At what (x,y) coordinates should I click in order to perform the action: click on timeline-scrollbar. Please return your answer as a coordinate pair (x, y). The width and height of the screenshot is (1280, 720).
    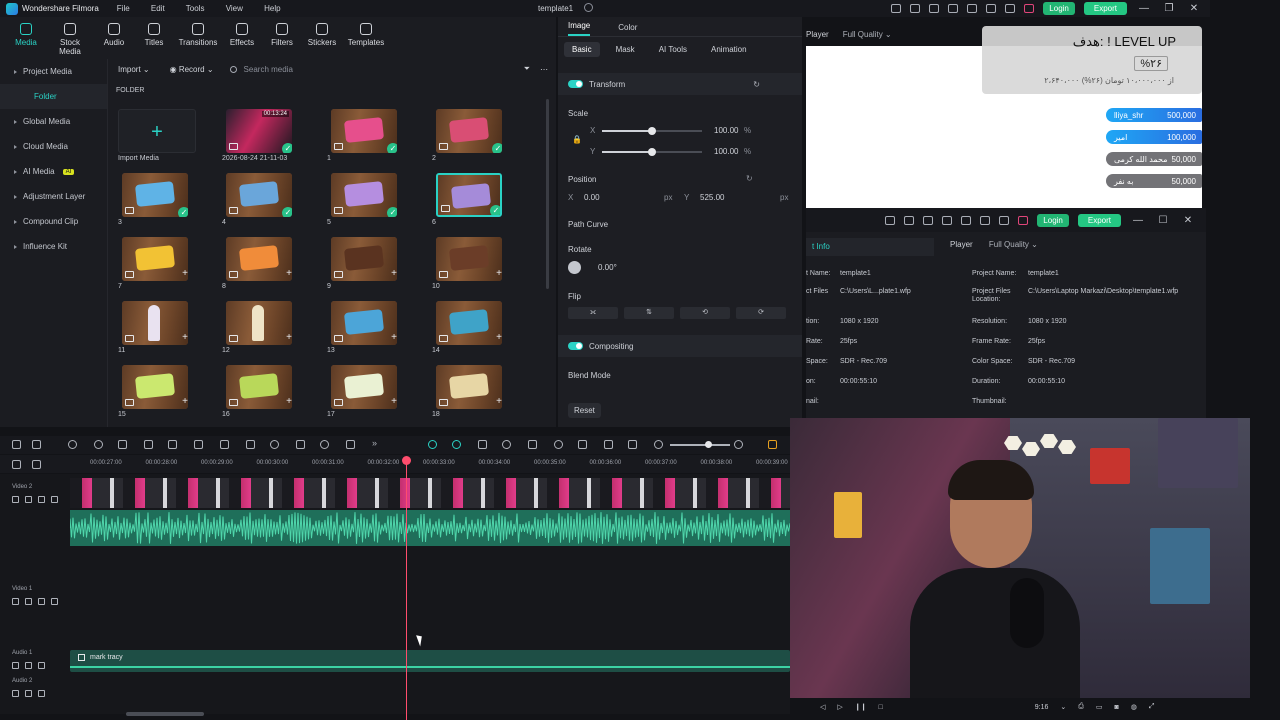
    Looking at the image, I should click on (165, 714).